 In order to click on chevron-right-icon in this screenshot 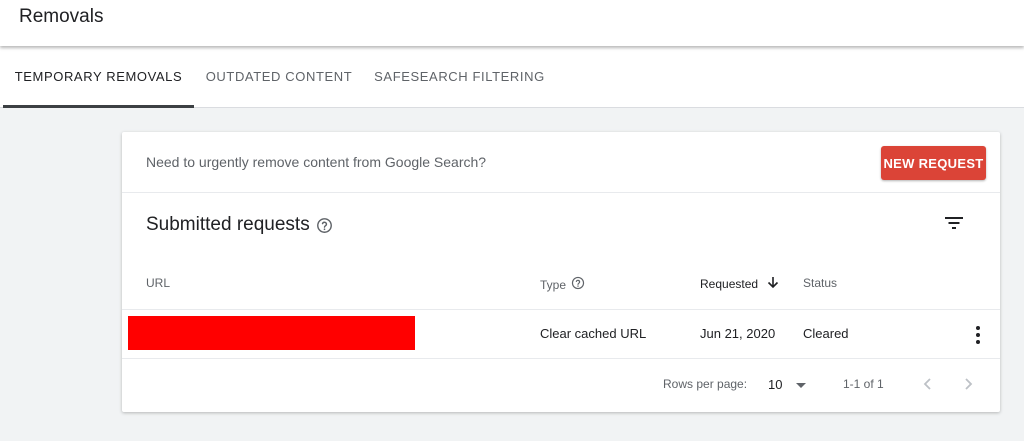, I will do `click(969, 384)`.